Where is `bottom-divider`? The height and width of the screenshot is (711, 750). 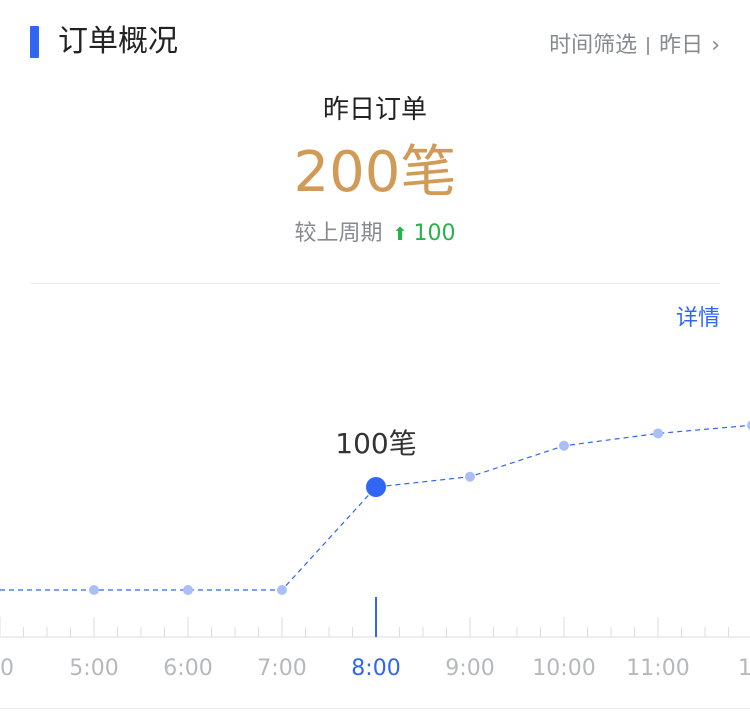 bottom-divider is located at coordinates (375, 708).